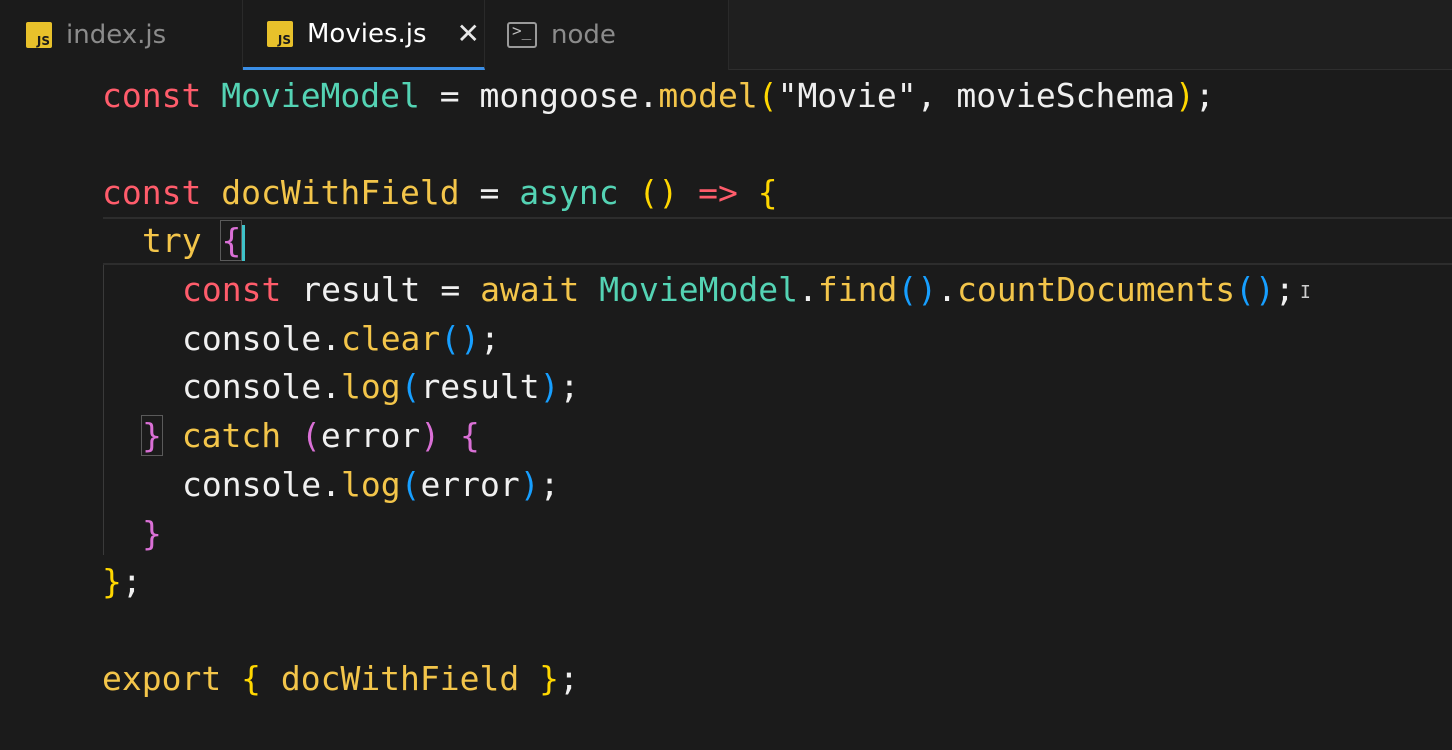  Describe the element at coordinates (440, 192) in the screenshot. I see `code-line-2: const docWithField = async () => {` at that location.